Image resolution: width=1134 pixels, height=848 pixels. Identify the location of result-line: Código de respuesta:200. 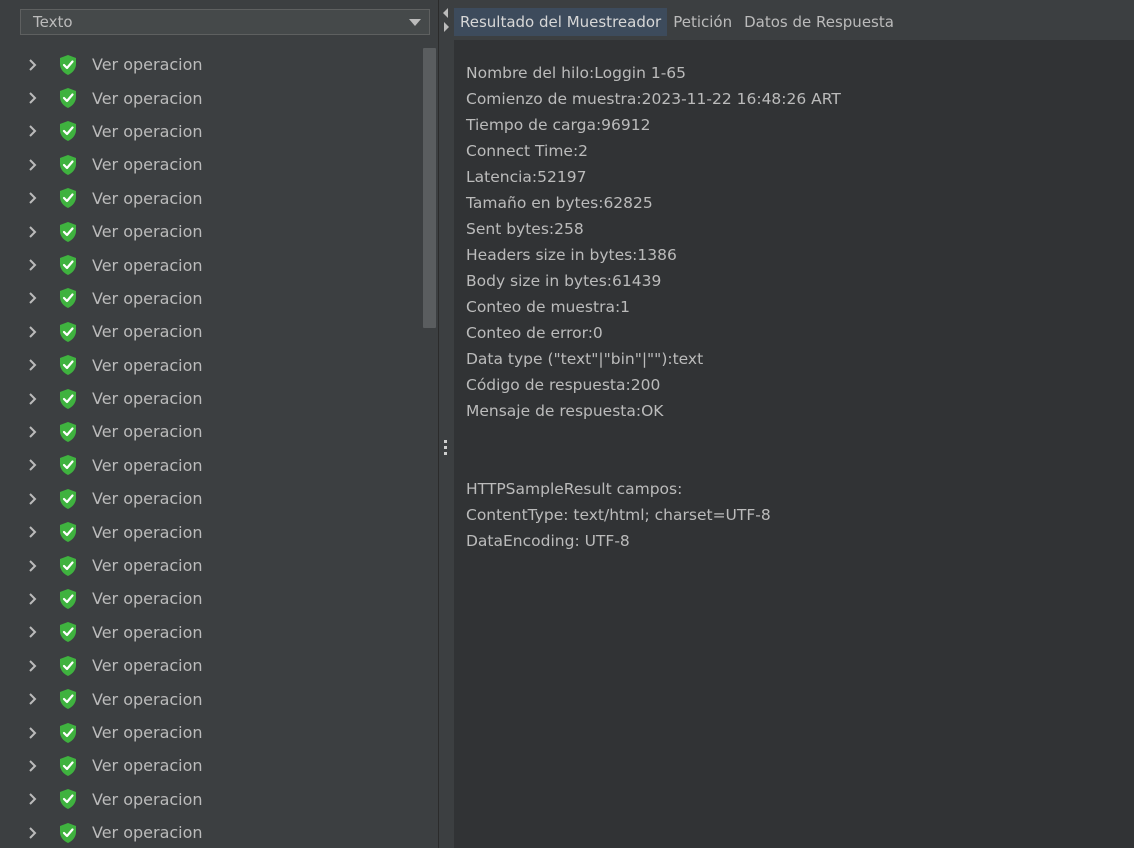
(563, 385).